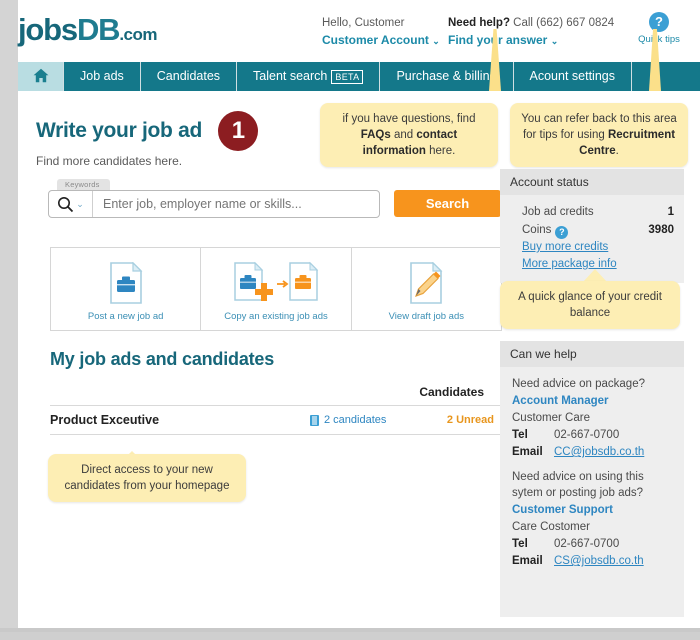  I want to click on jobsdb-logo: jobsDB.com, so click(87, 30).